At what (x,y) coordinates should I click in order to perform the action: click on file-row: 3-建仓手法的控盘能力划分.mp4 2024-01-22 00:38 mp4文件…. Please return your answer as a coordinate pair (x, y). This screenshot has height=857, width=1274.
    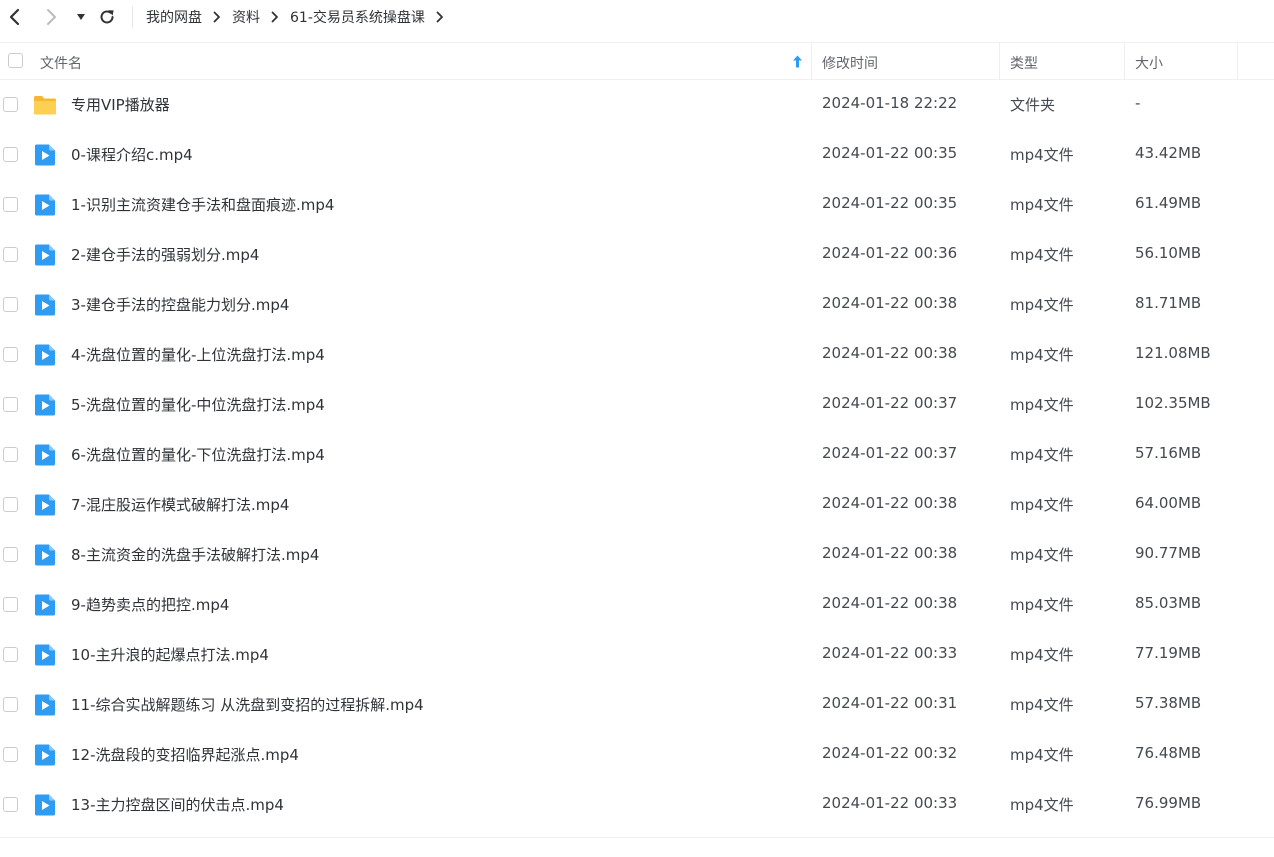
    Looking at the image, I should click on (637, 305).